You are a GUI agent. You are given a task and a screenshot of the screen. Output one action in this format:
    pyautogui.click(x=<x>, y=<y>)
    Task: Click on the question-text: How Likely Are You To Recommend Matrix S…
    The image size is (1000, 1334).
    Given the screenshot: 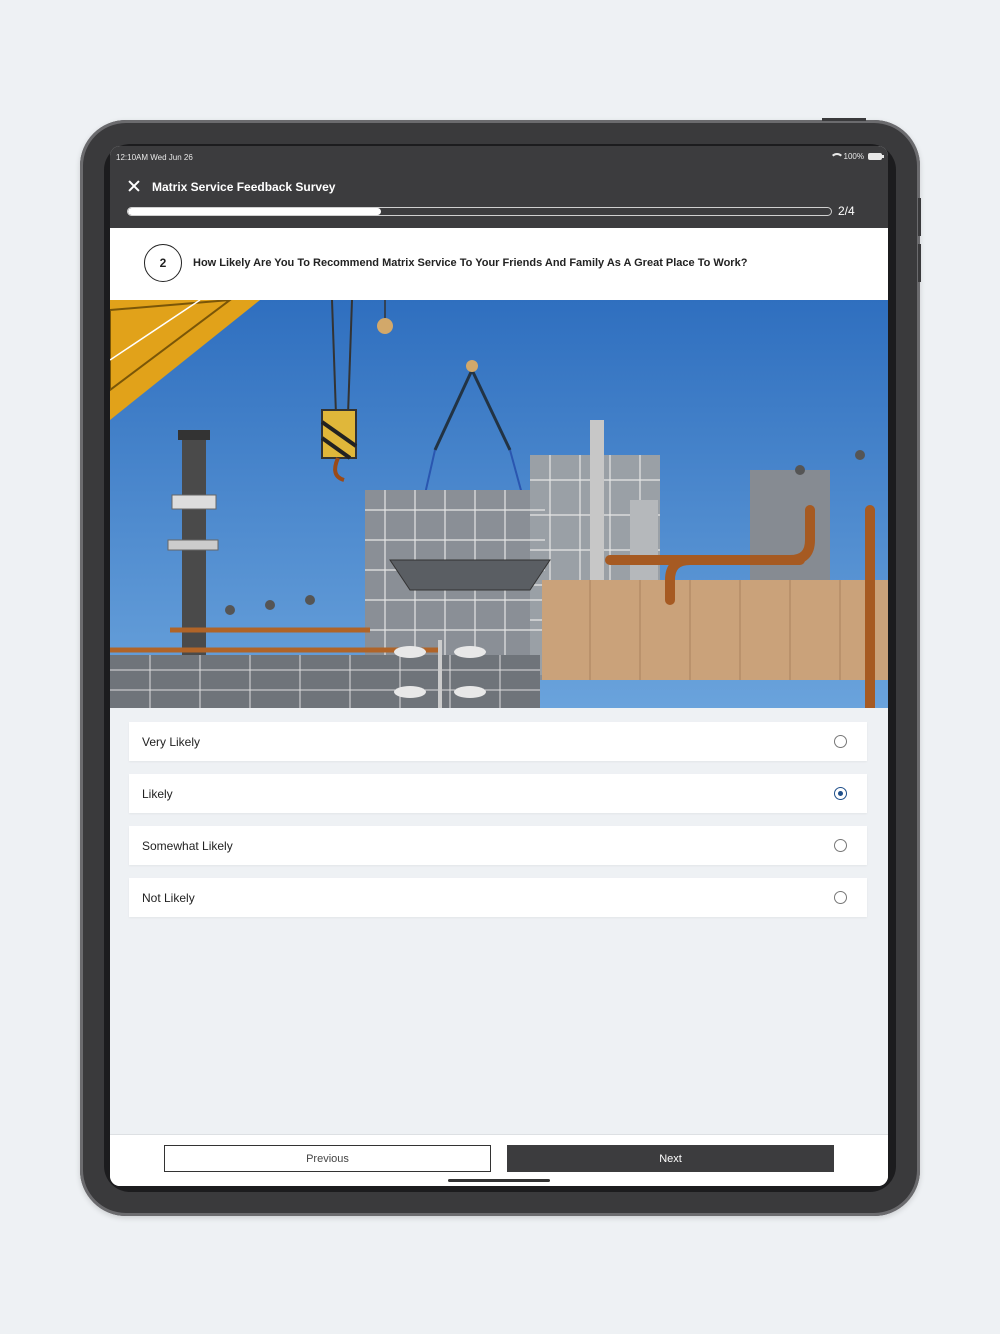 What is the action you would take?
    pyautogui.click(x=470, y=263)
    